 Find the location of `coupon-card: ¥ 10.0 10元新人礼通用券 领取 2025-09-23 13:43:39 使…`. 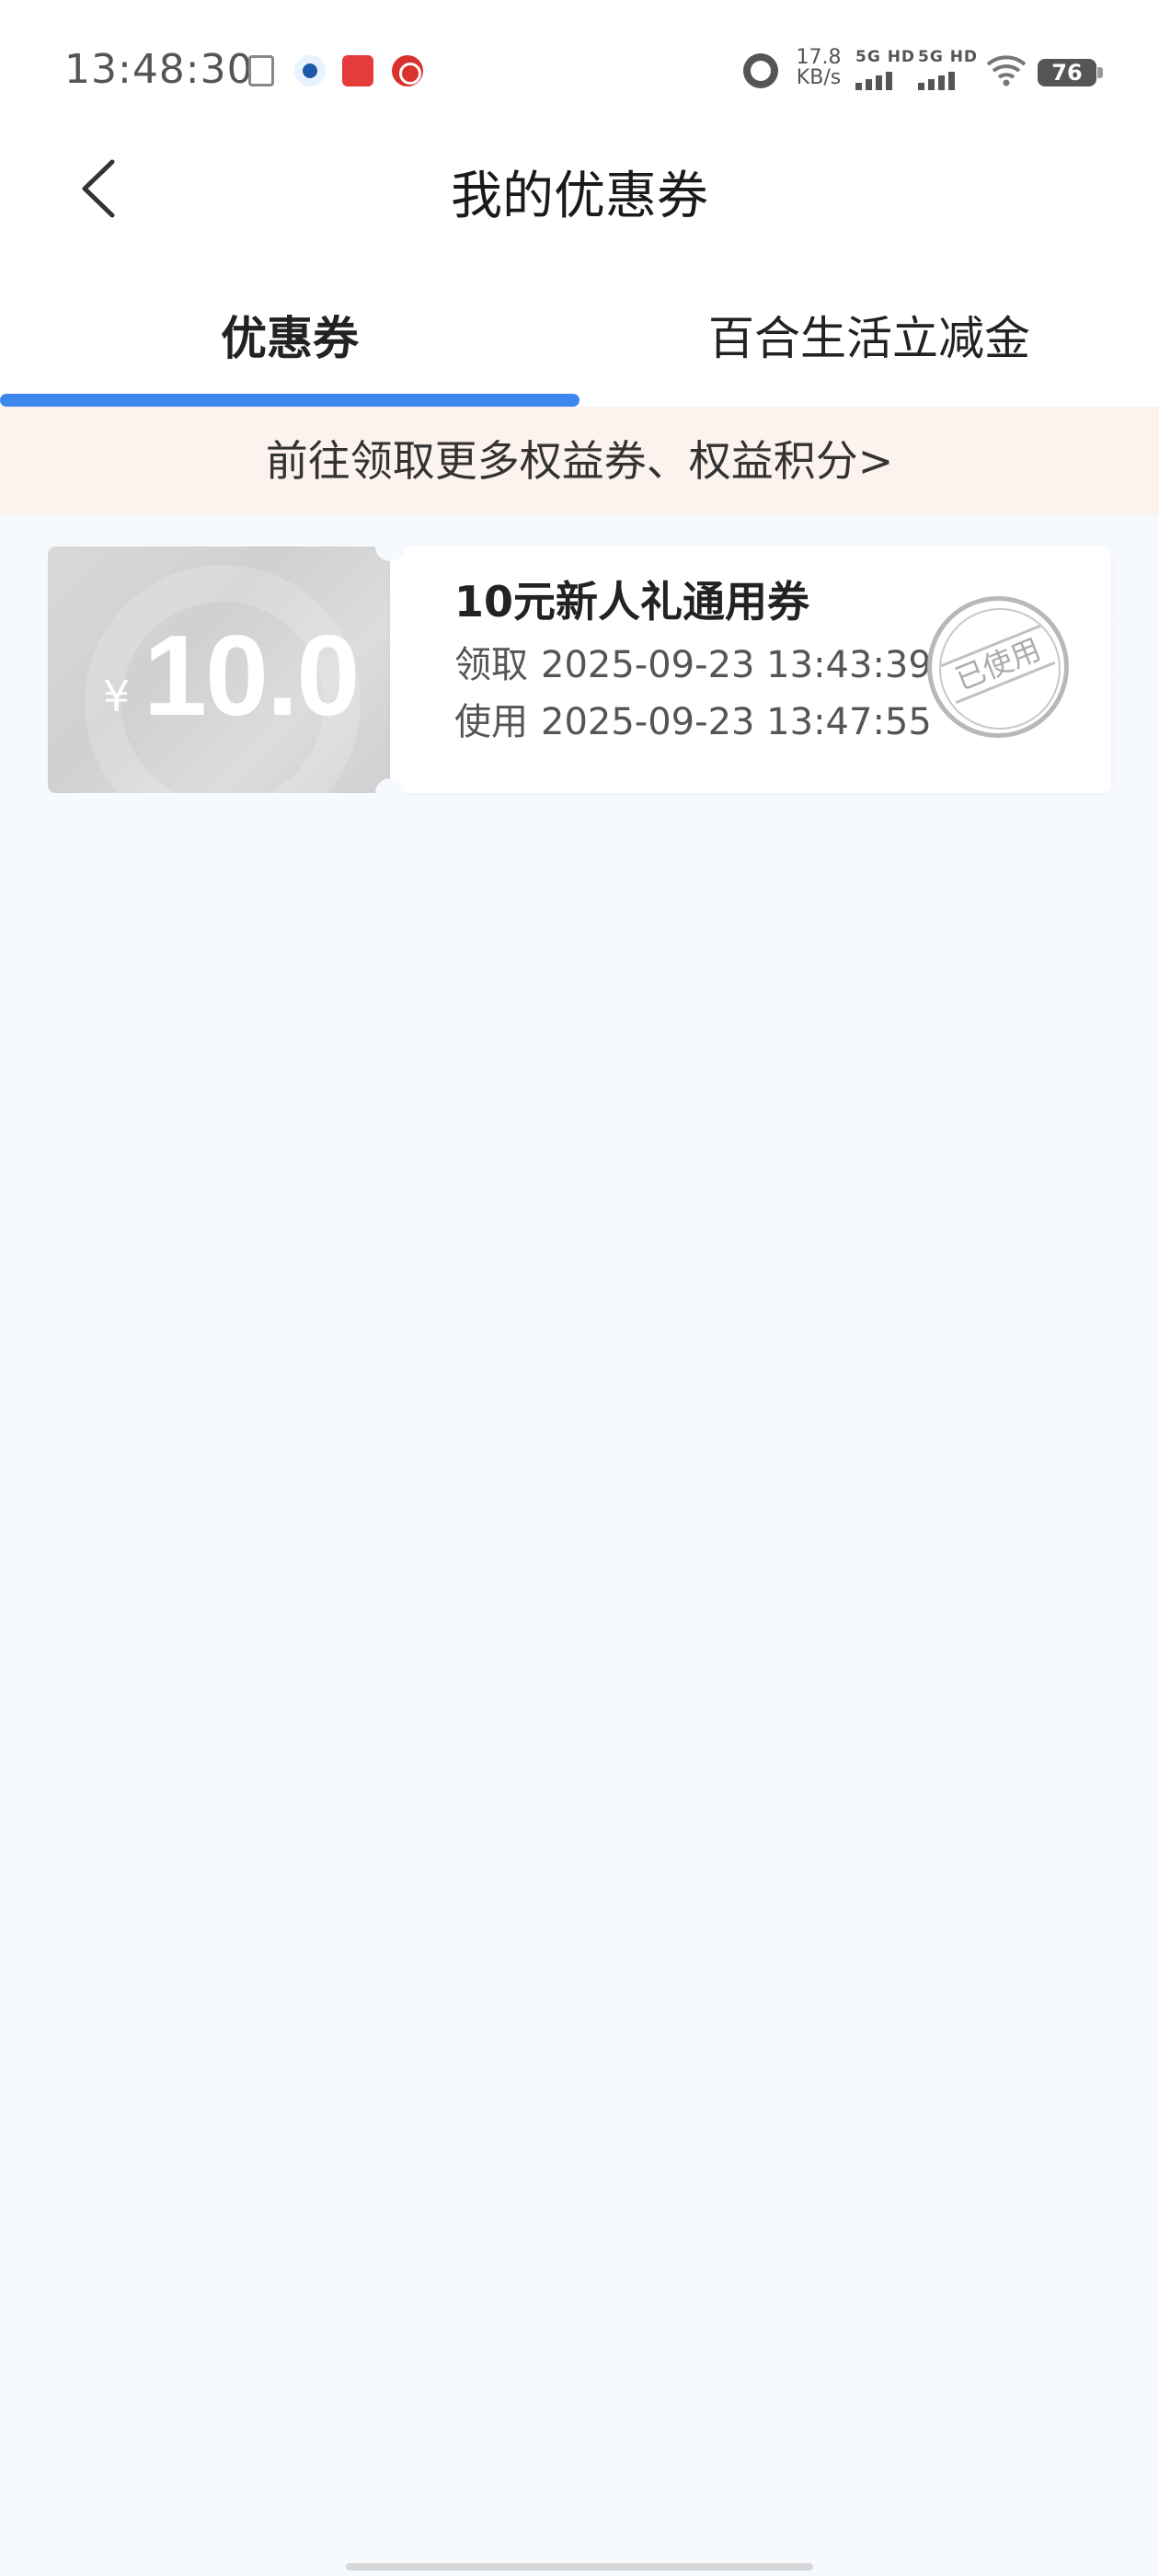

coupon-card: ¥ 10.0 10元新人礼通用券 领取 2025-09-23 13:43:39 使… is located at coordinates (584, 670).